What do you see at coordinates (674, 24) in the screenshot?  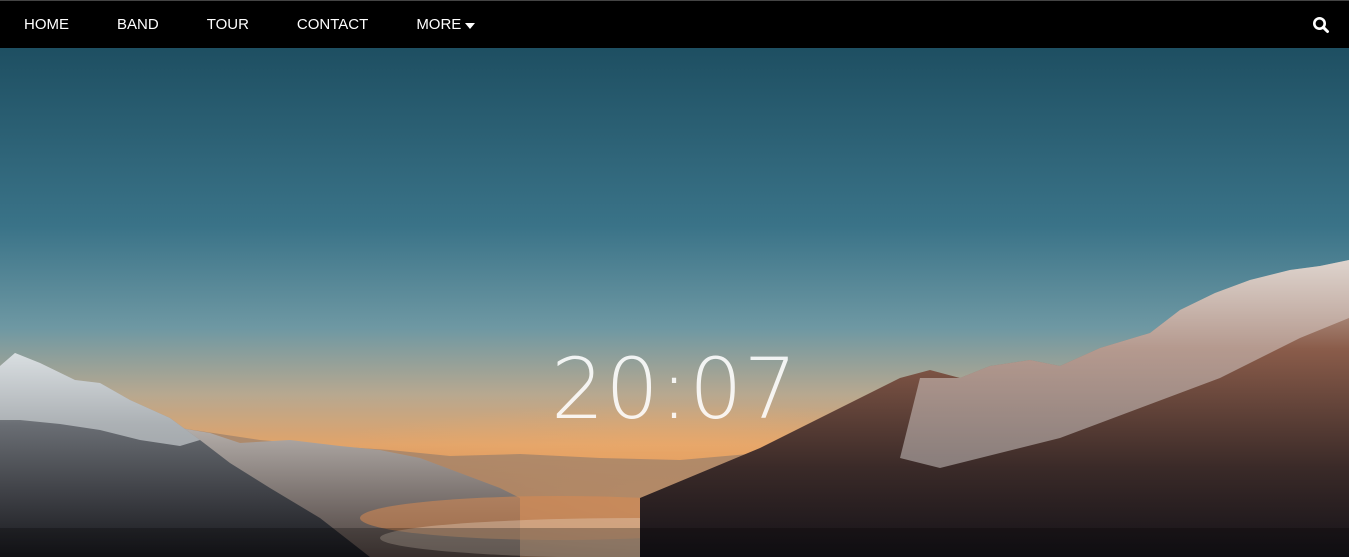 I see `top-navbar: HOME BAND TOUR CONTACT MORE` at bounding box center [674, 24].